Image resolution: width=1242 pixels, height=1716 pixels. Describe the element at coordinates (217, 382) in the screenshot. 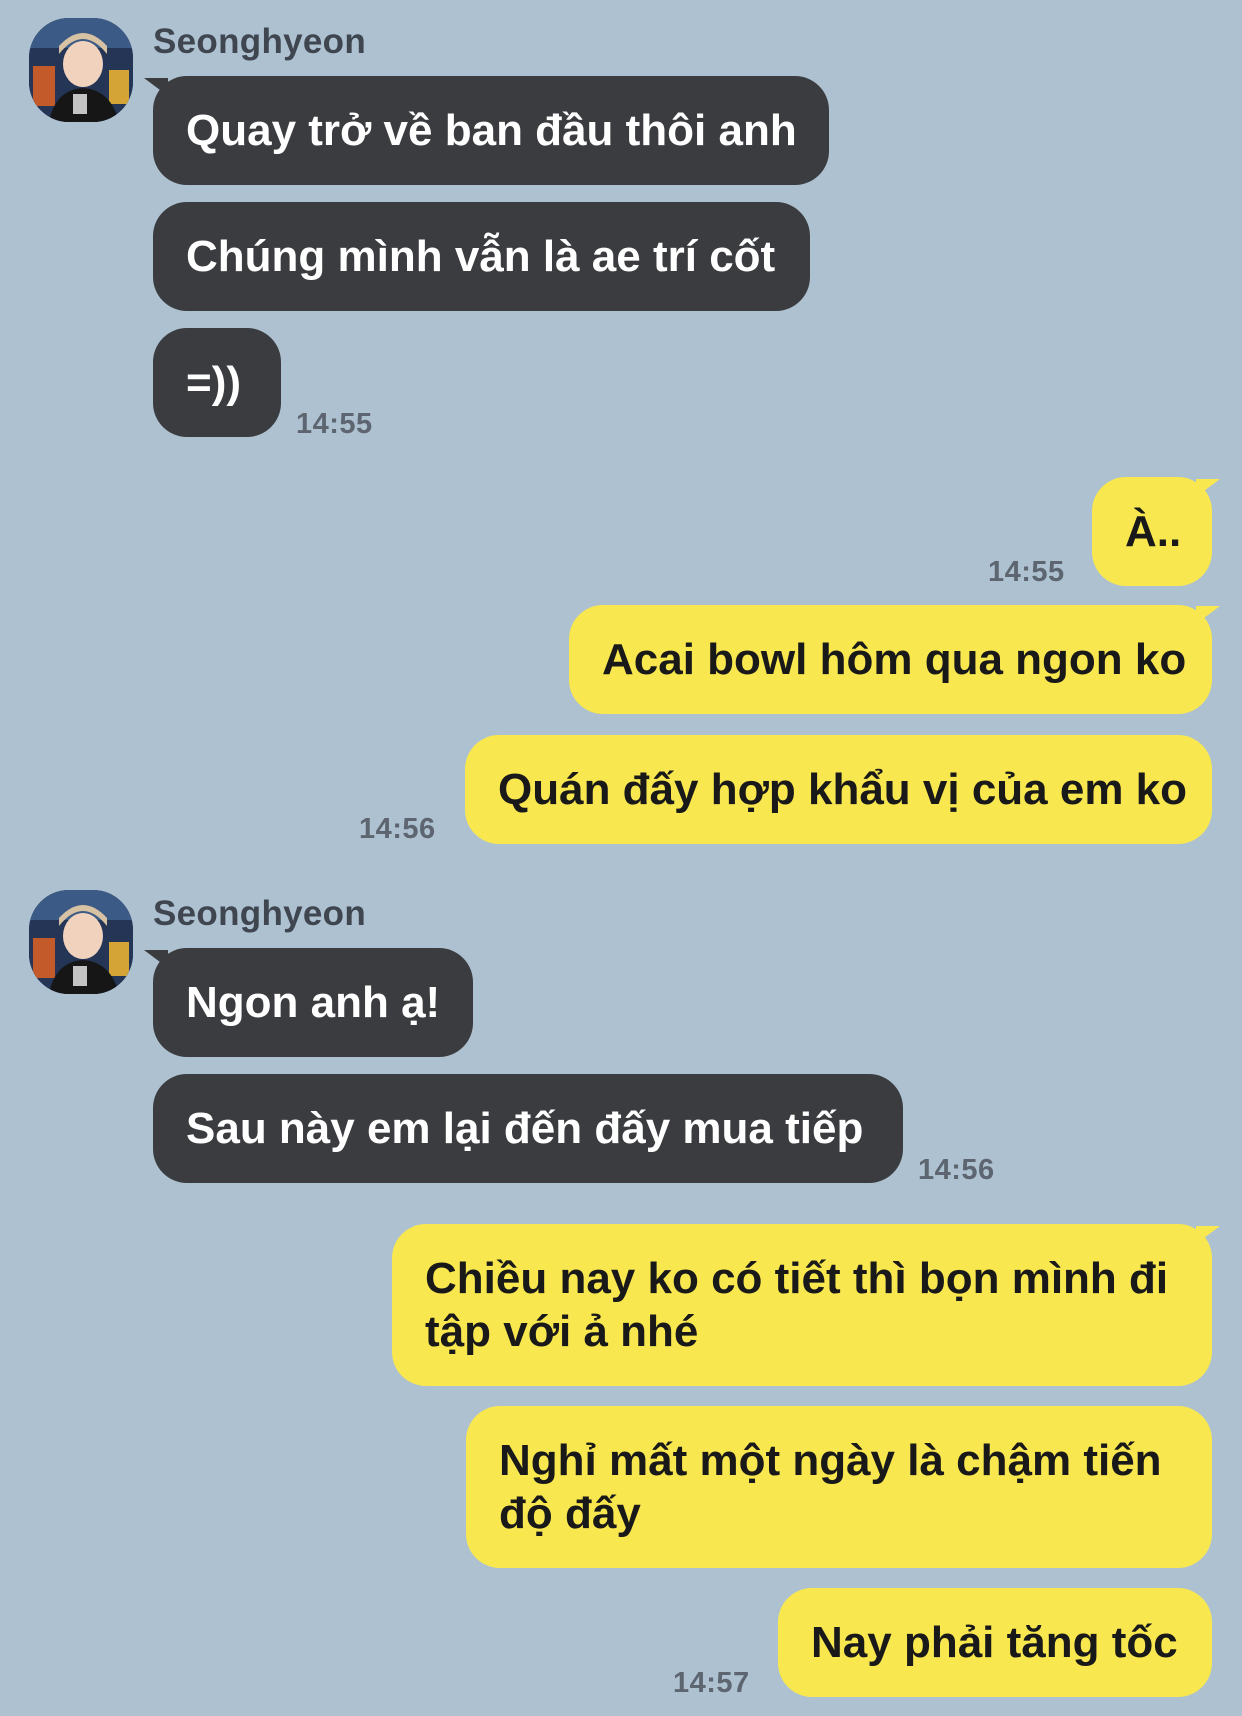

I see `message-bubble-incoming: =))` at that location.